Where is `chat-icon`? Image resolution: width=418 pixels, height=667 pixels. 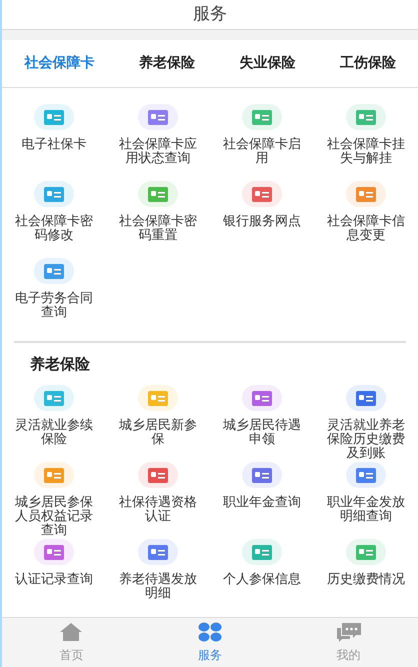
chat-icon is located at coordinates (349, 632).